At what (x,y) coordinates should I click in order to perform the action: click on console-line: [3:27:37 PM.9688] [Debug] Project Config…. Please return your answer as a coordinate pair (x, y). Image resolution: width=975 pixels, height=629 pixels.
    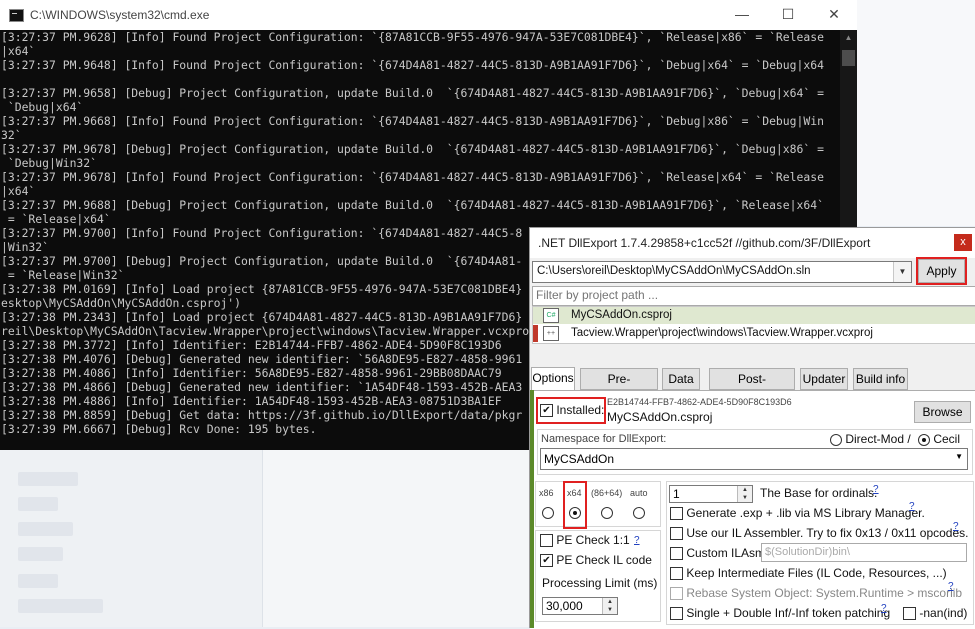
    Looking at the image, I should click on (412, 205).